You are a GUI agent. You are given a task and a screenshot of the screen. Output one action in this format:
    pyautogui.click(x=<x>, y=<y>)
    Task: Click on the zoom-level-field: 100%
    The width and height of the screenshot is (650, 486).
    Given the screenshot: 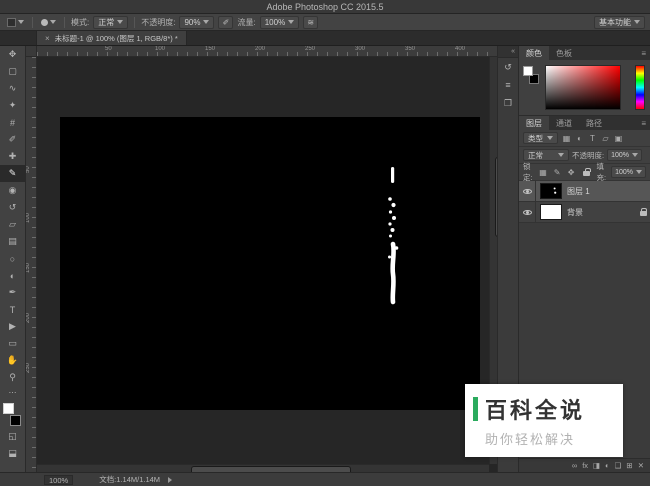 What is the action you would take?
    pyautogui.click(x=59, y=479)
    